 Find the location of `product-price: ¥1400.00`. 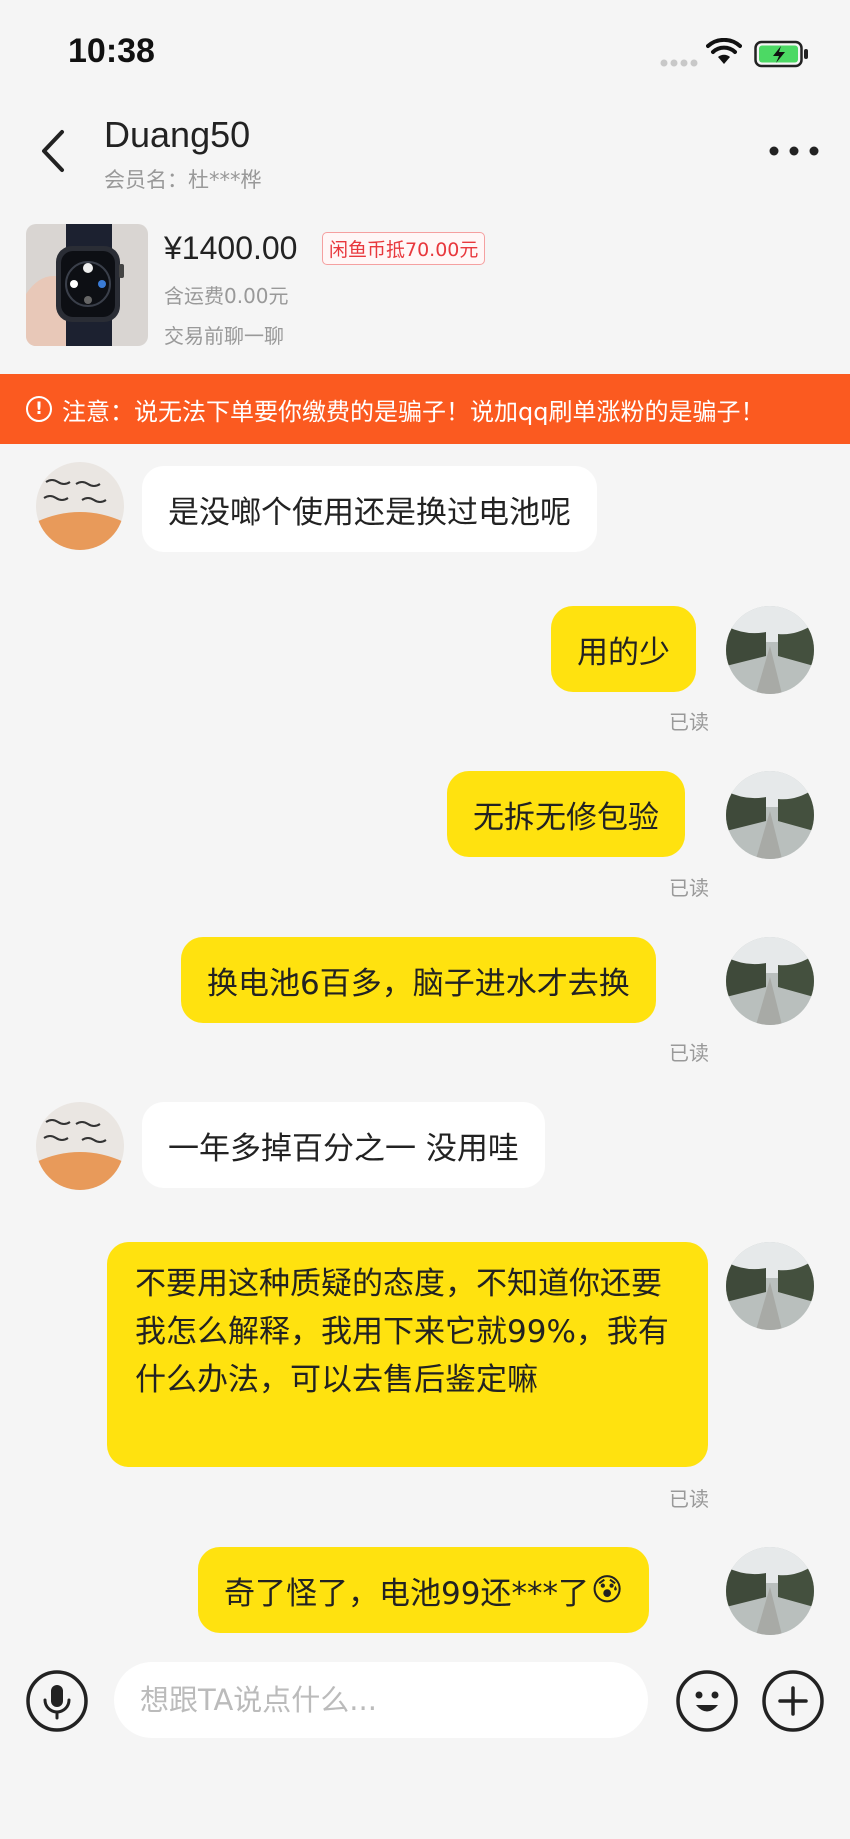

product-price: ¥1400.00 is located at coordinates (231, 248).